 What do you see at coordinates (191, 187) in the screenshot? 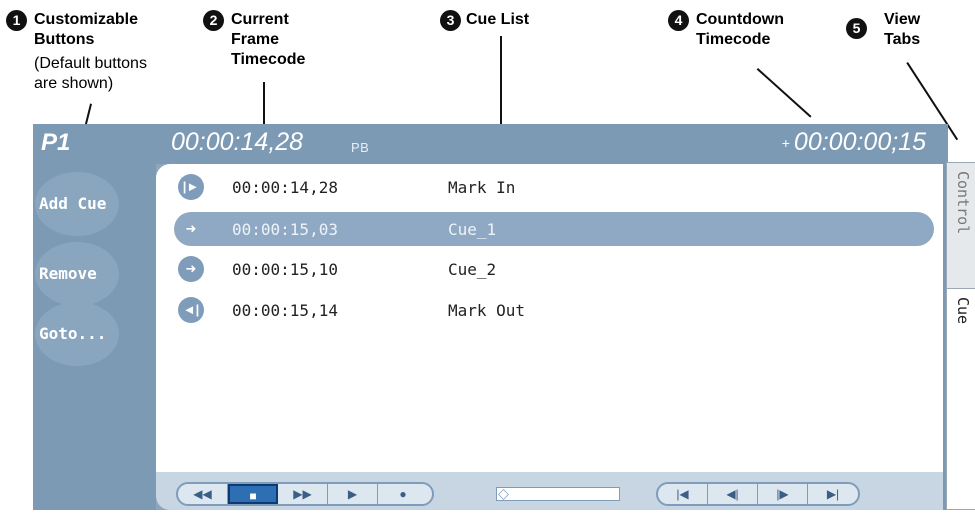
I see `mark-in-icon: |►` at bounding box center [191, 187].